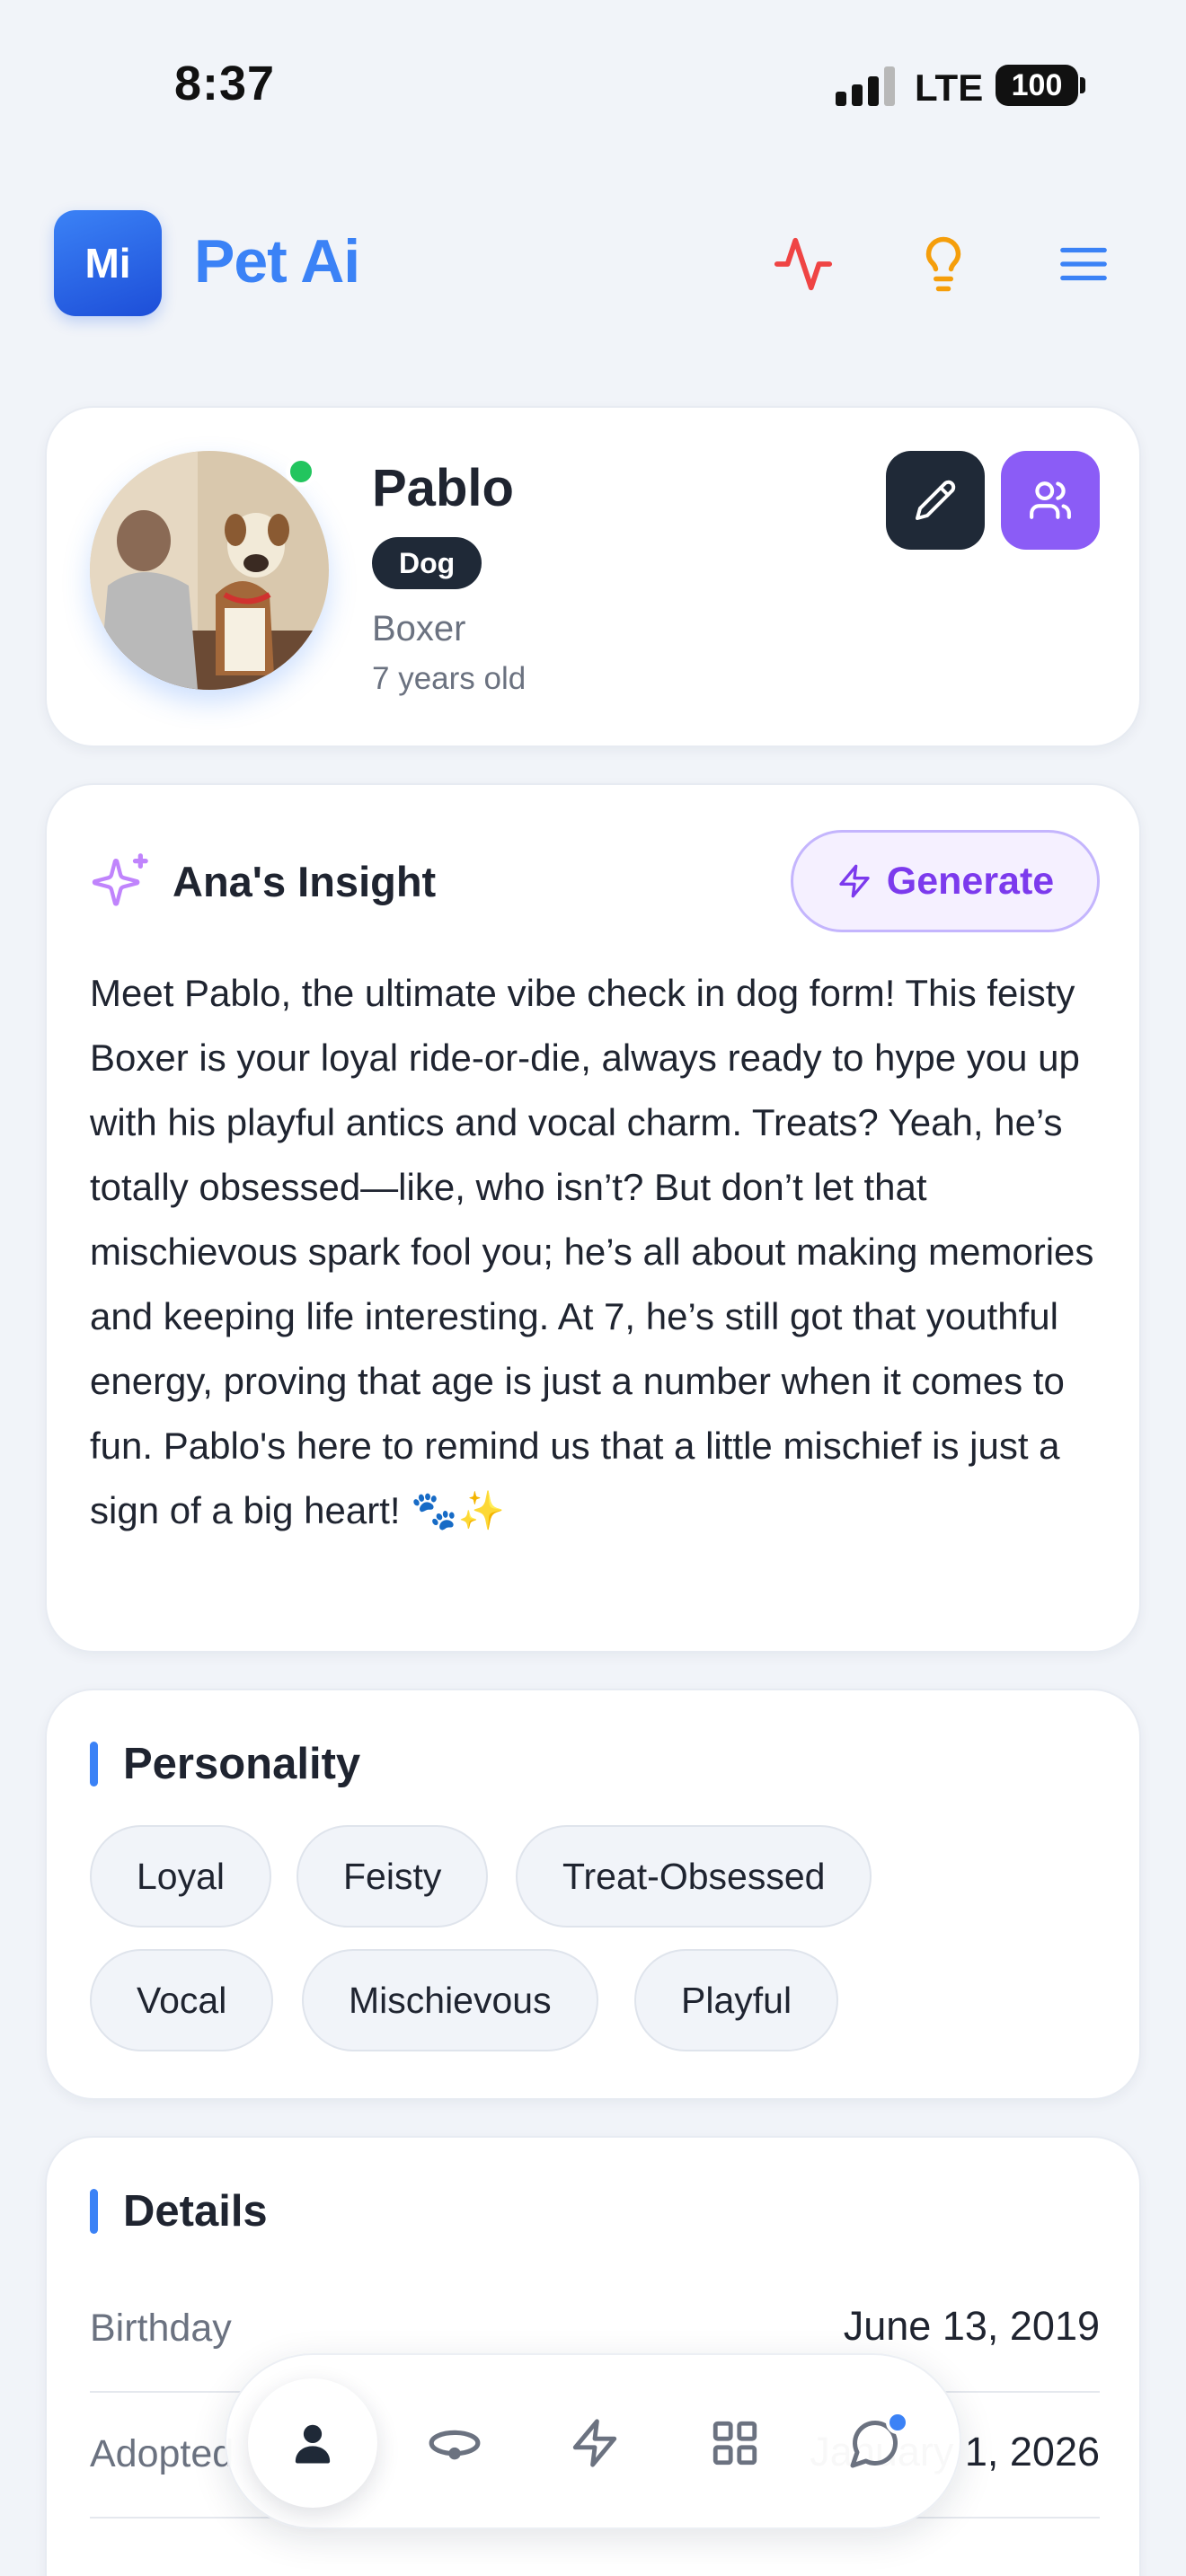 The height and width of the screenshot is (2576, 1186). I want to click on grid-icon, so click(734, 2443).